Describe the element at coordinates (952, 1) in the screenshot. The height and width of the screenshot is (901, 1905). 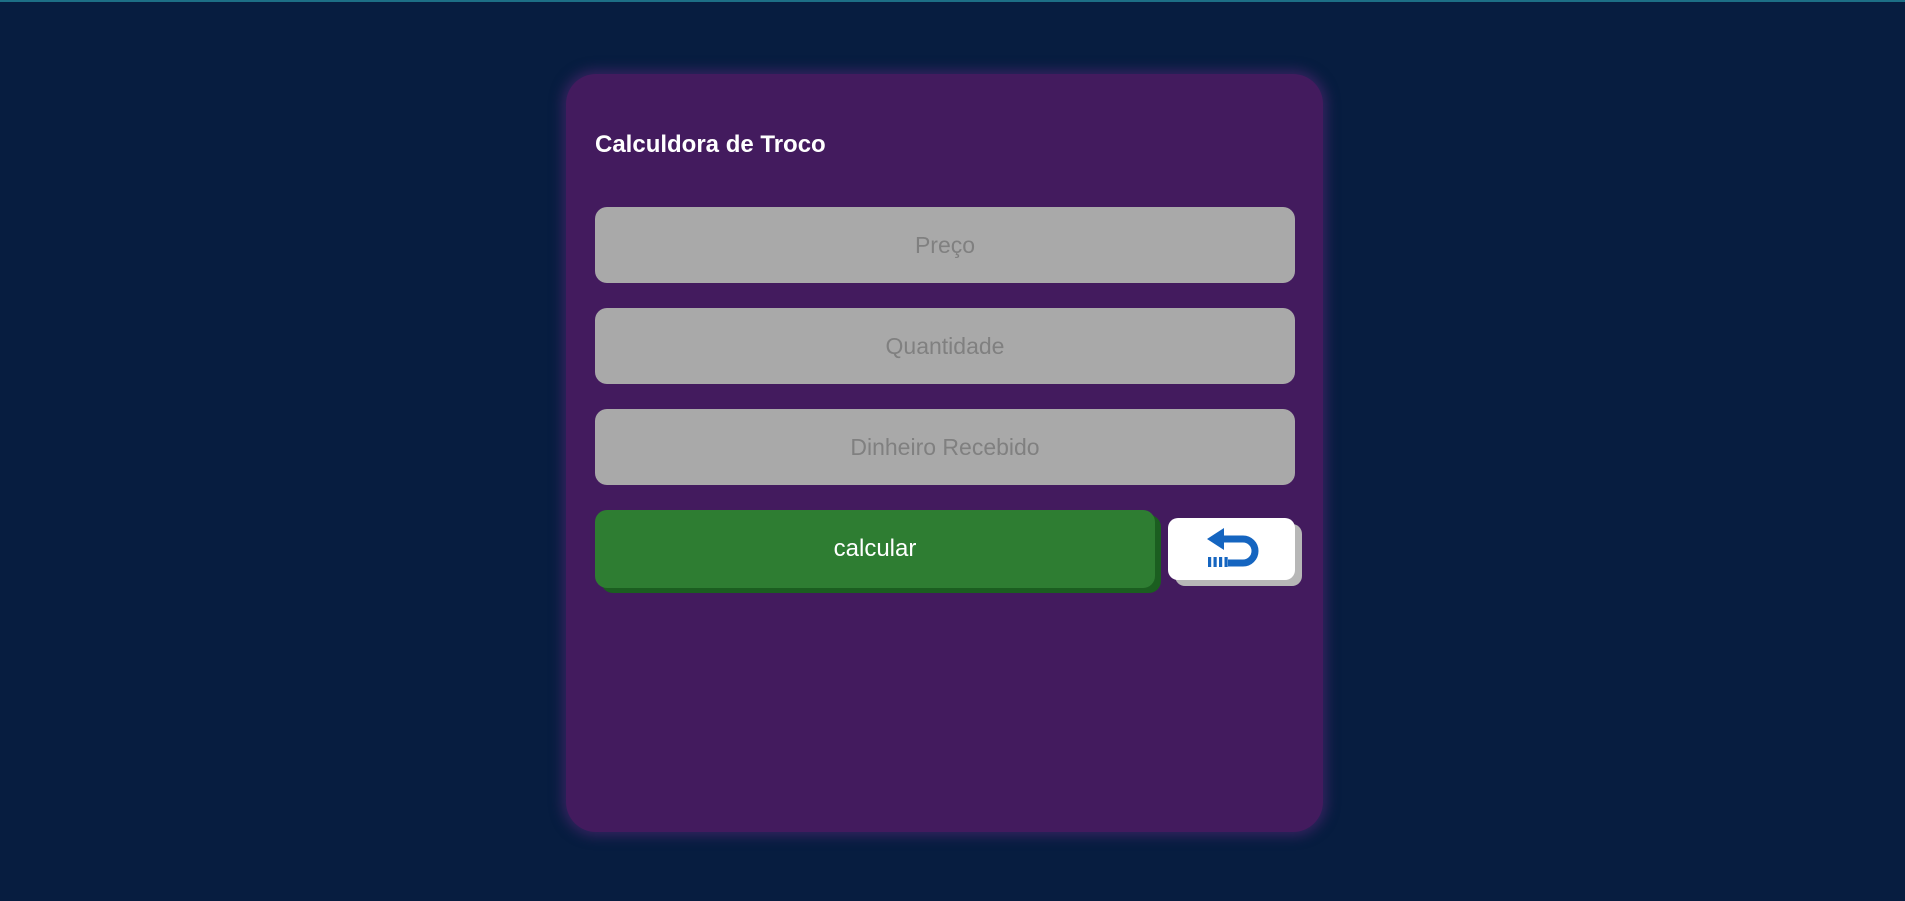
I see `top-border-line` at that location.